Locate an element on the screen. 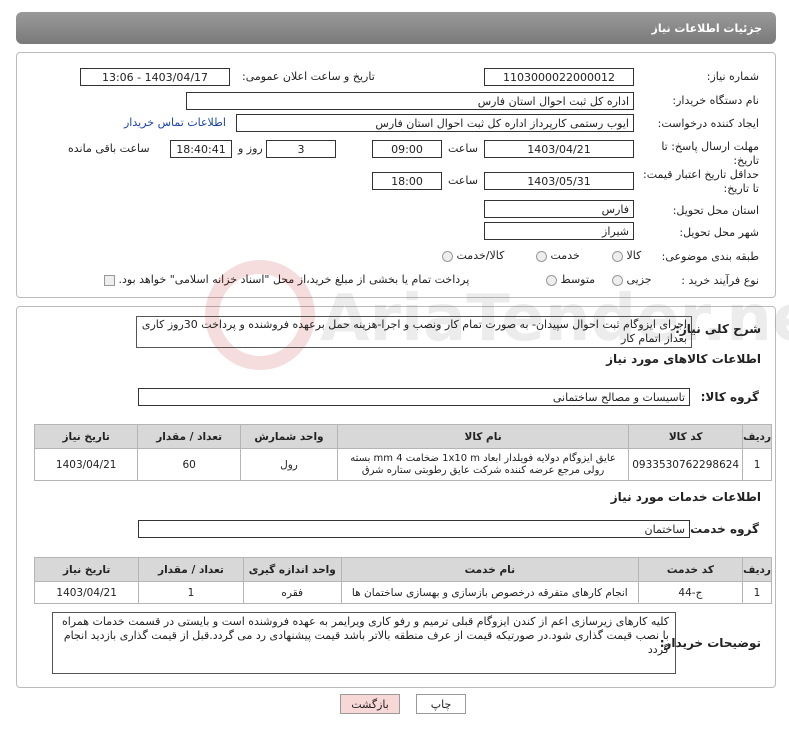  deadline-time-label: ساعت is located at coordinates (463, 148).